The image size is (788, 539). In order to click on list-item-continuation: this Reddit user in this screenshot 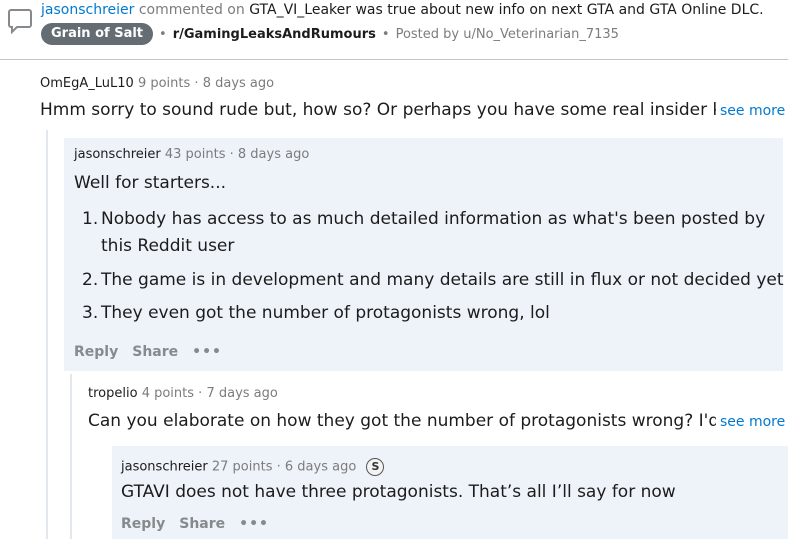, I will do `click(168, 246)`.